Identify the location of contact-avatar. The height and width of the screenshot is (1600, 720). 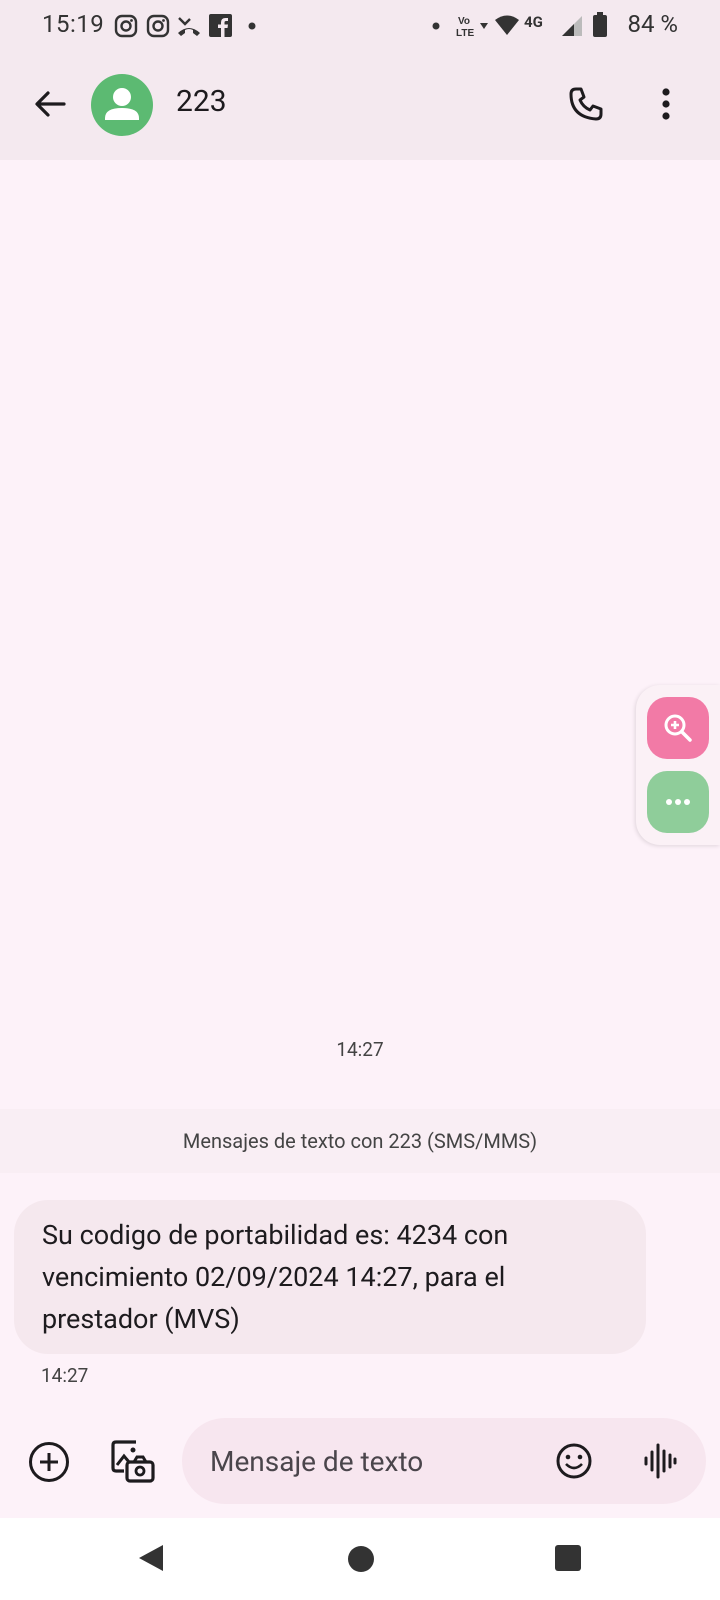
(122, 105).